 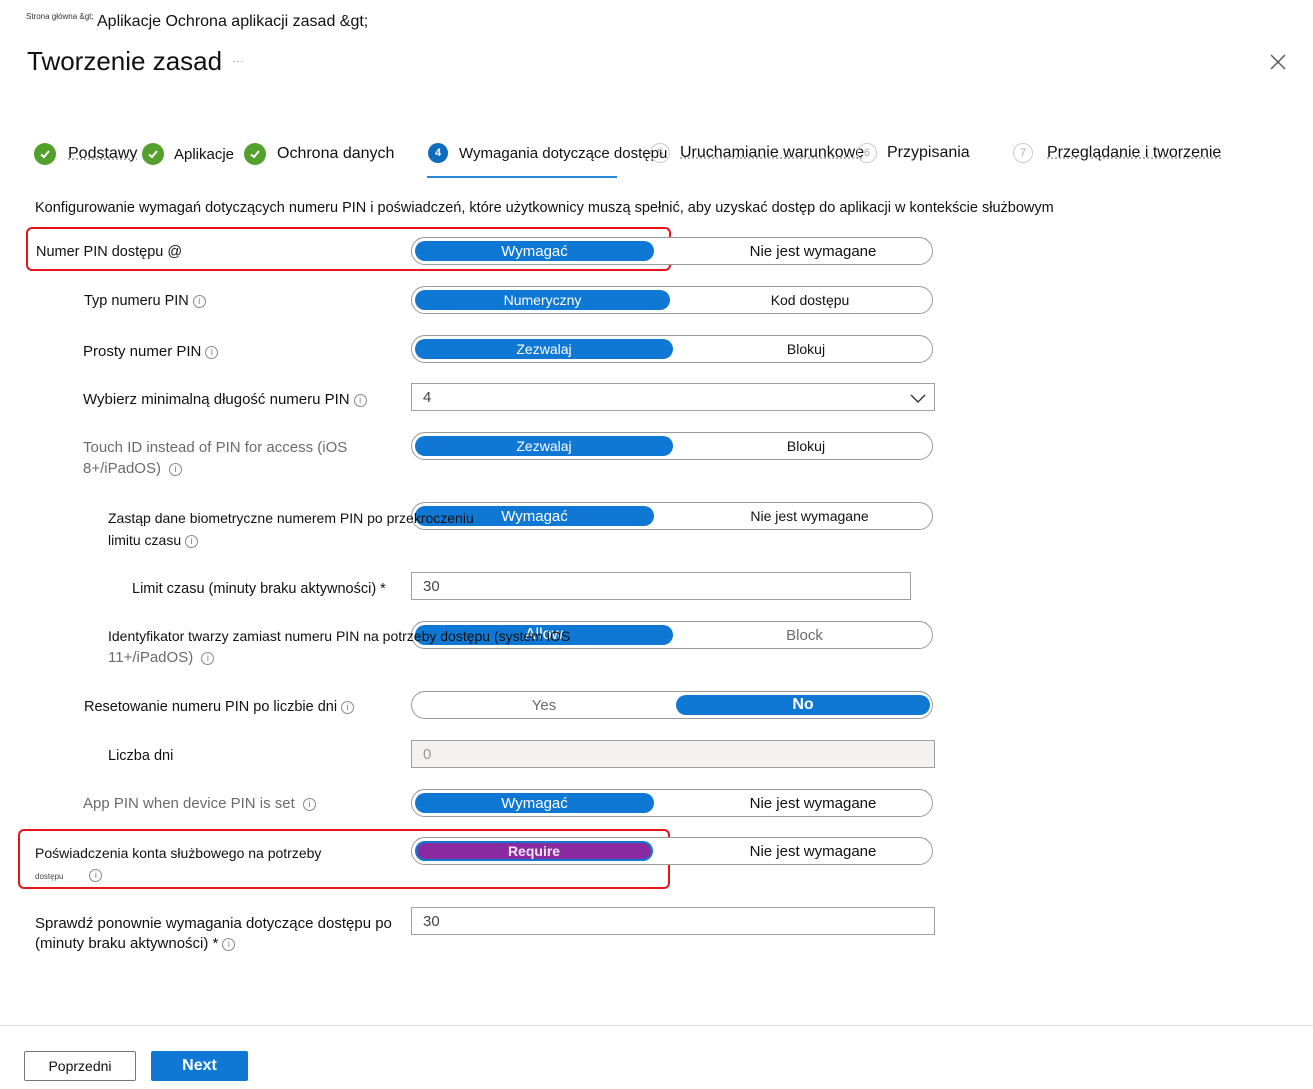 I want to click on pin-type-toggle: Numeryczny Kod dostępu, so click(x=672, y=300).